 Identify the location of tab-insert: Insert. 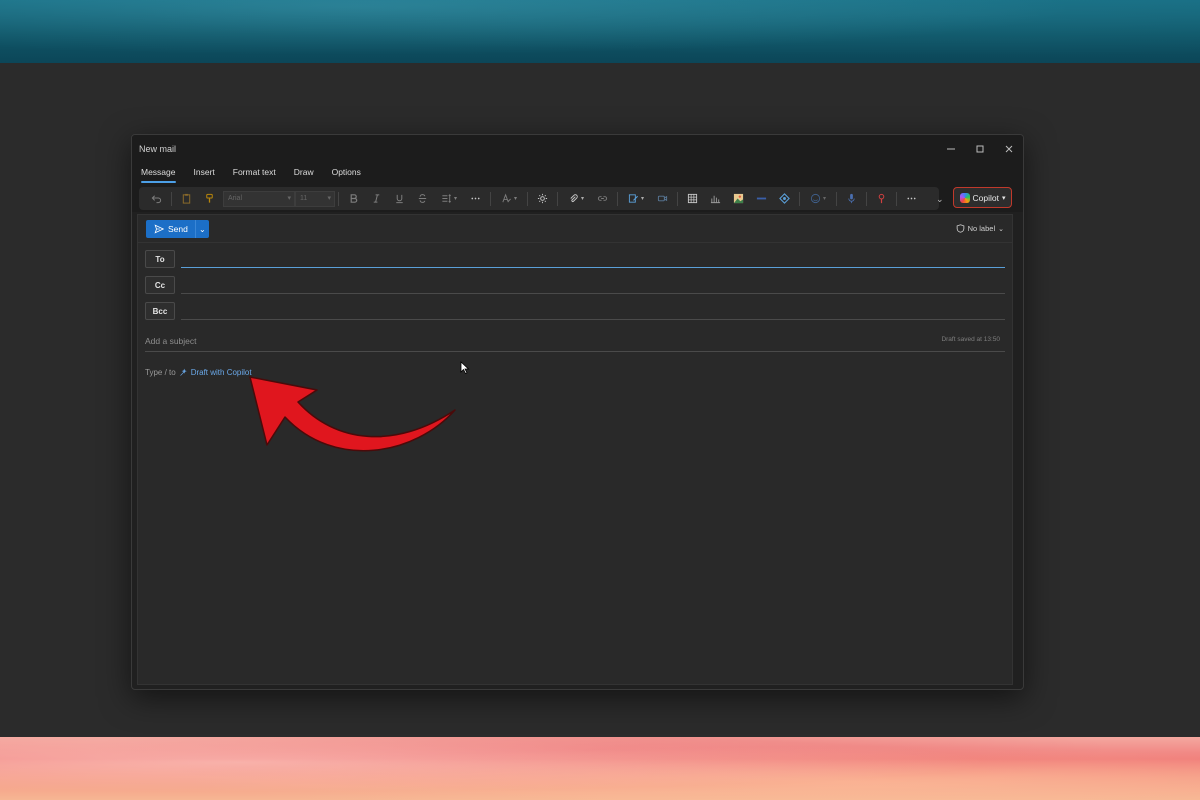
(209, 174).